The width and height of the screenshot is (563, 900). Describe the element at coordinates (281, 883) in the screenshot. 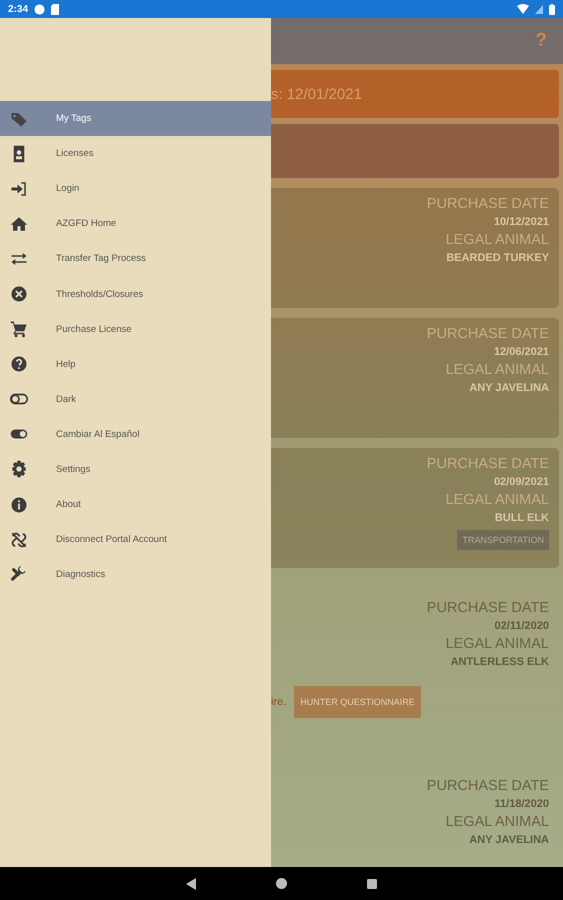

I see `home-button-icon` at that location.